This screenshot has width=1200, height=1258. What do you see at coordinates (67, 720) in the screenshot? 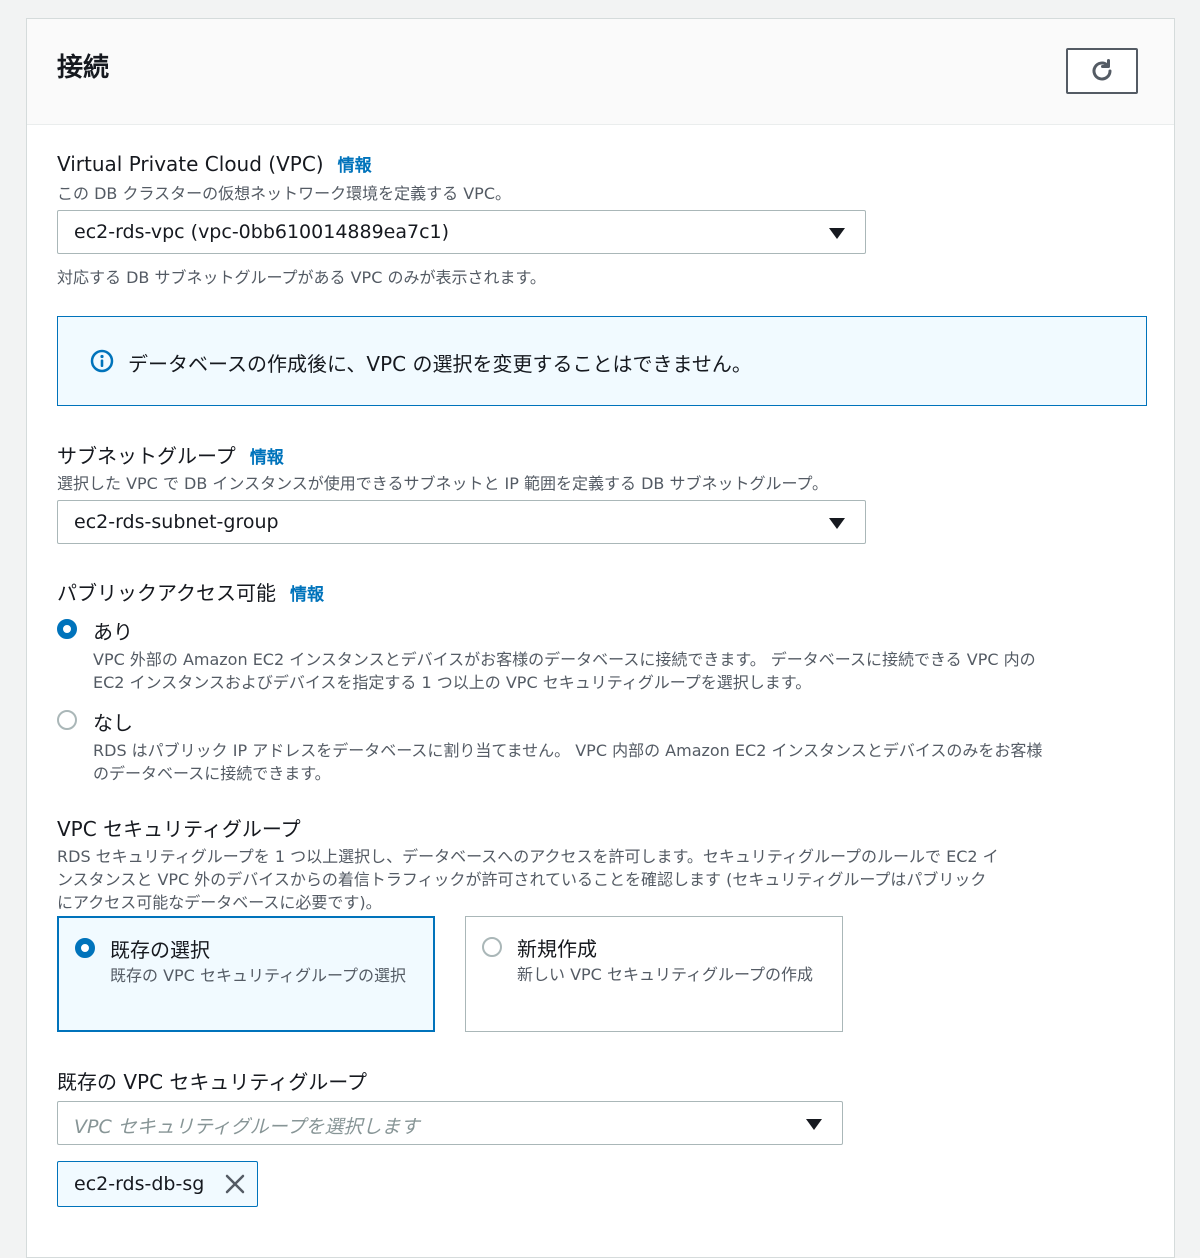
I see `public-access-no-radio` at bounding box center [67, 720].